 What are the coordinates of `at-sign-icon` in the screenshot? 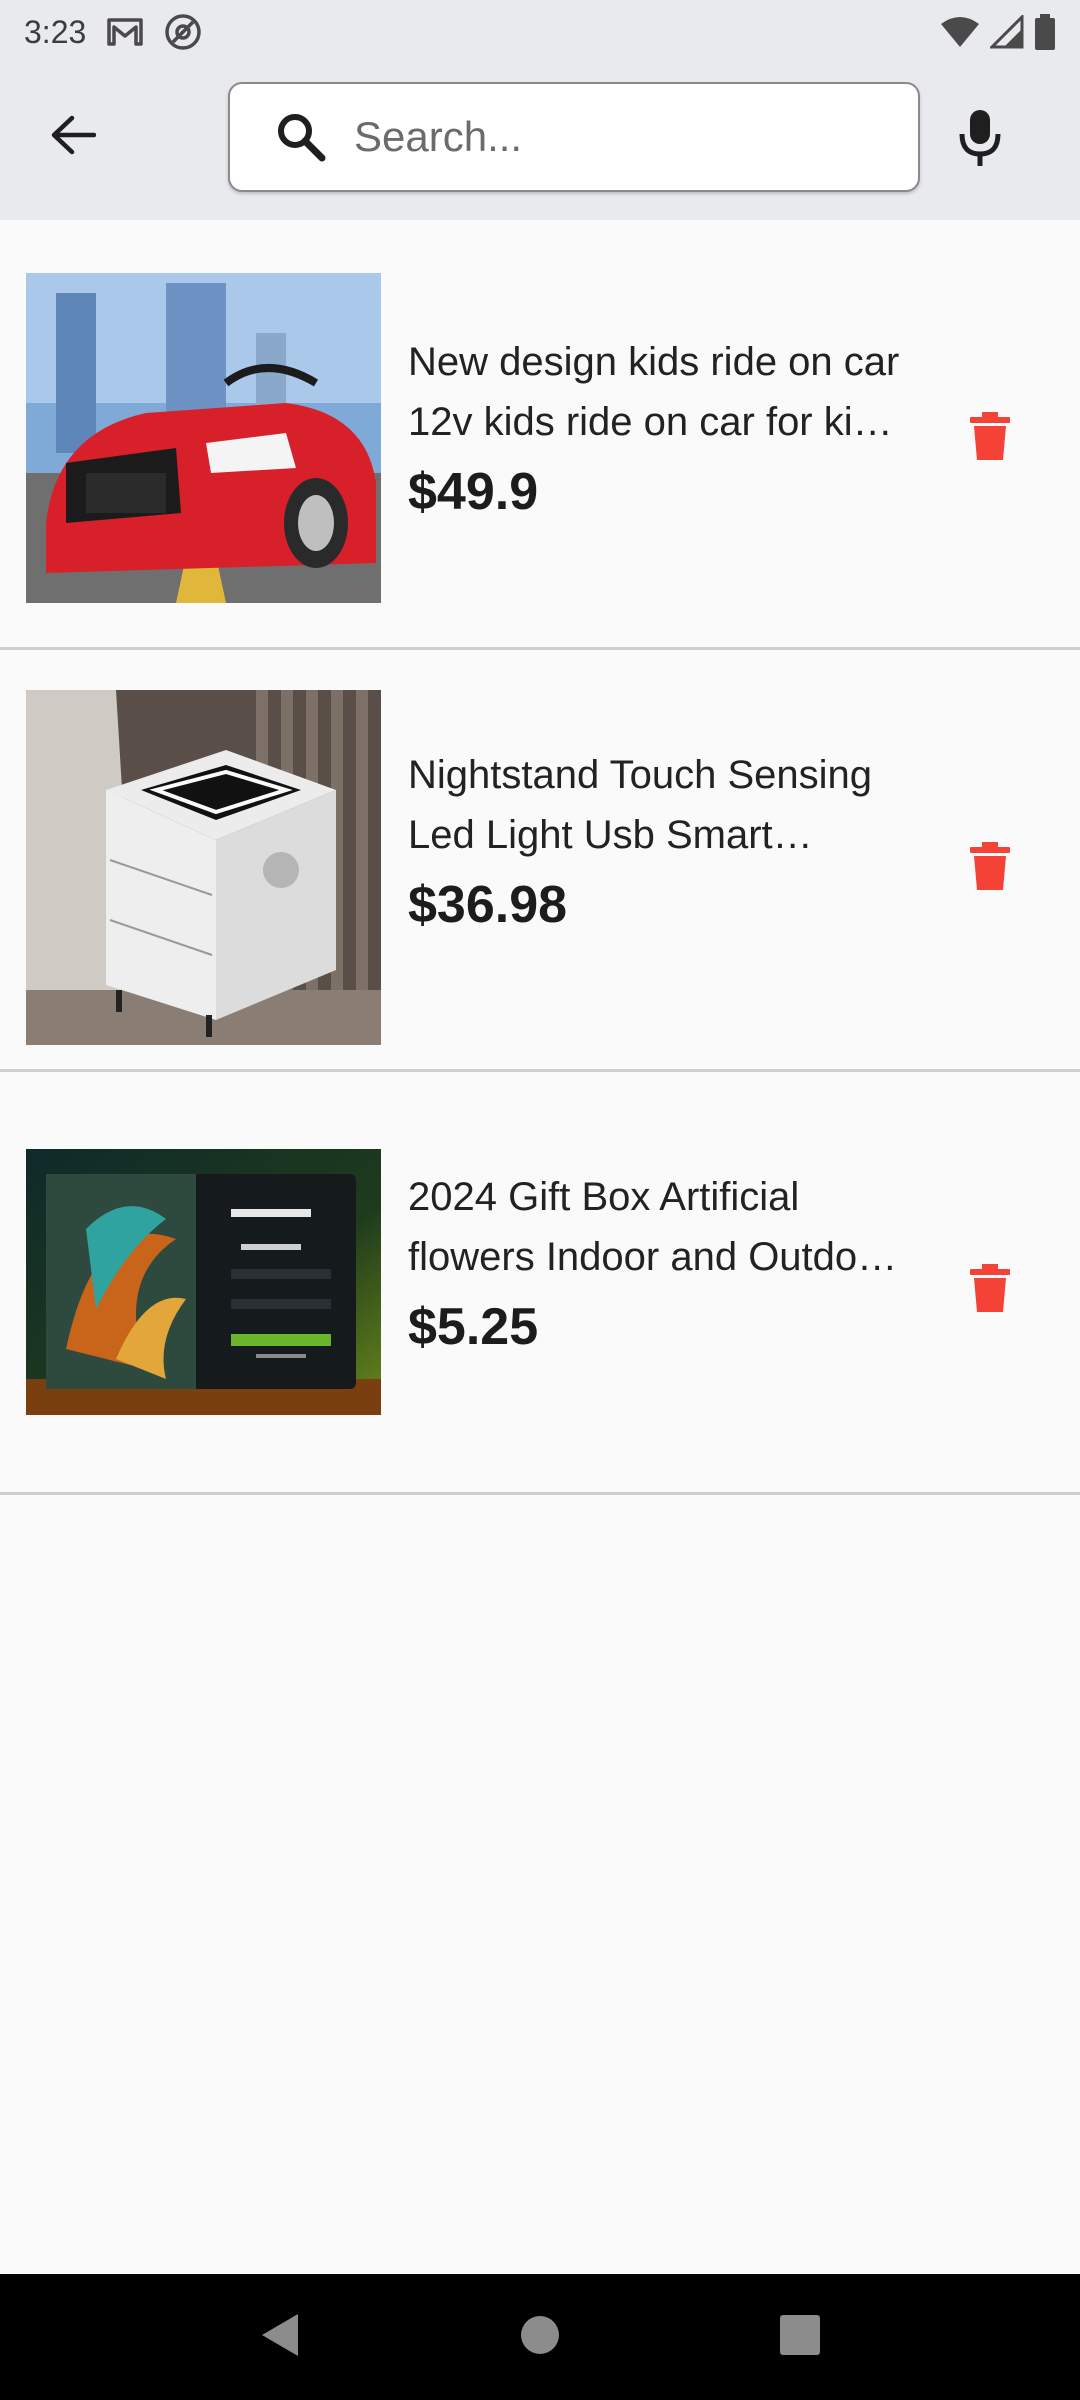 It's located at (183, 32).